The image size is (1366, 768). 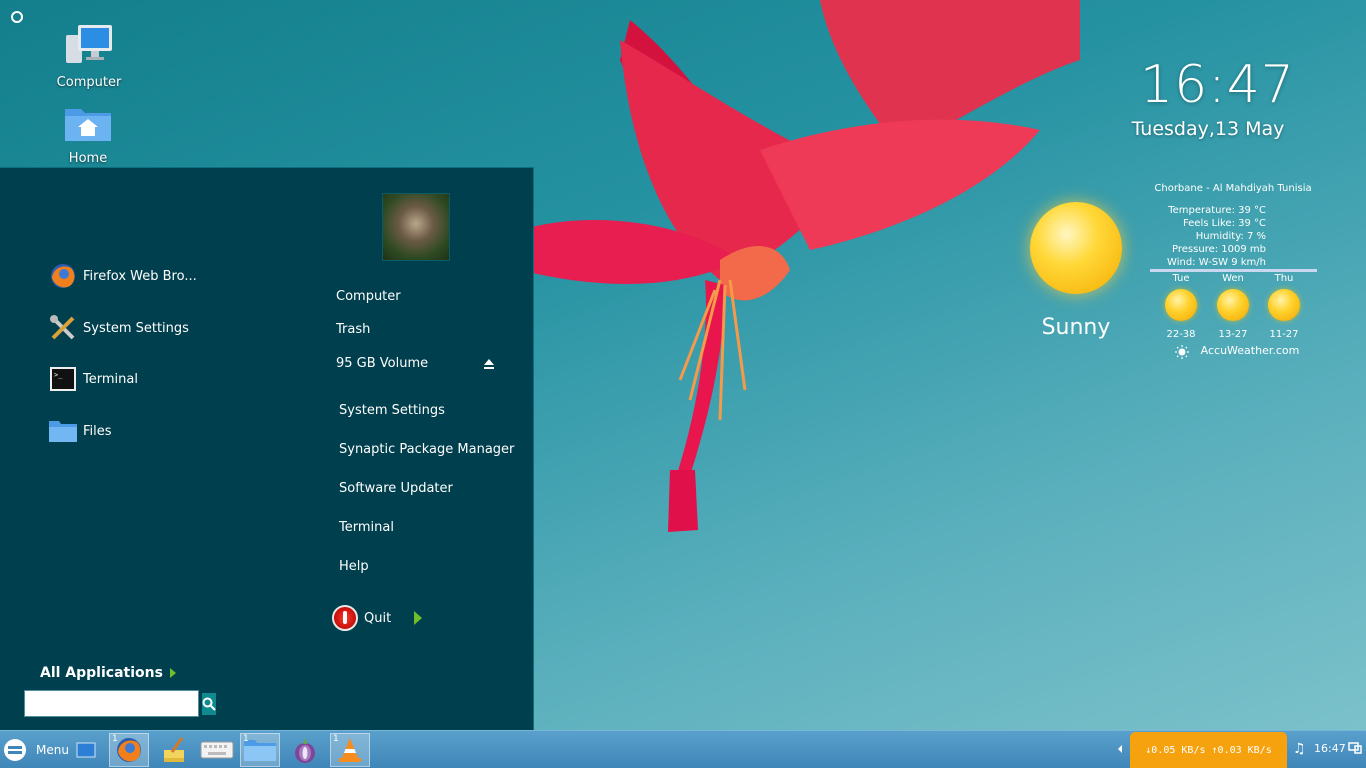 I want to click on taskbar-vlc: 1, so click(x=350, y=750).